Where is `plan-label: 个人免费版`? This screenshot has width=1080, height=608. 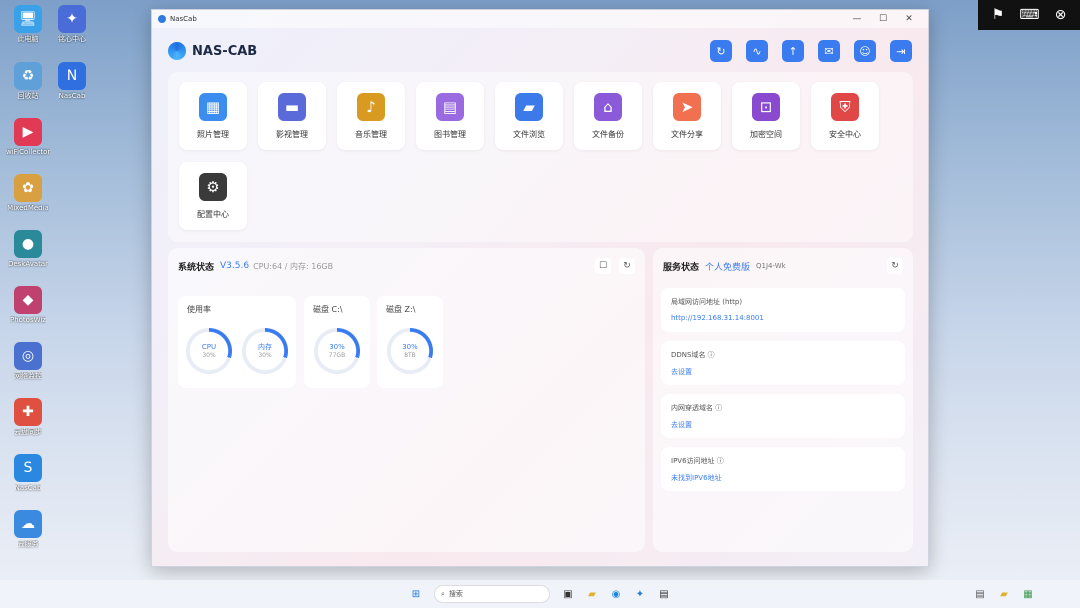
plan-label: 个人免费版 is located at coordinates (728, 267).